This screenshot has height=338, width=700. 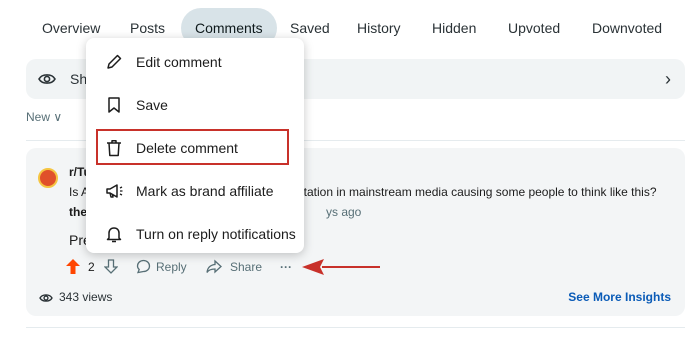 What do you see at coordinates (286, 267) in the screenshot?
I see `more-options-button: ···` at bounding box center [286, 267].